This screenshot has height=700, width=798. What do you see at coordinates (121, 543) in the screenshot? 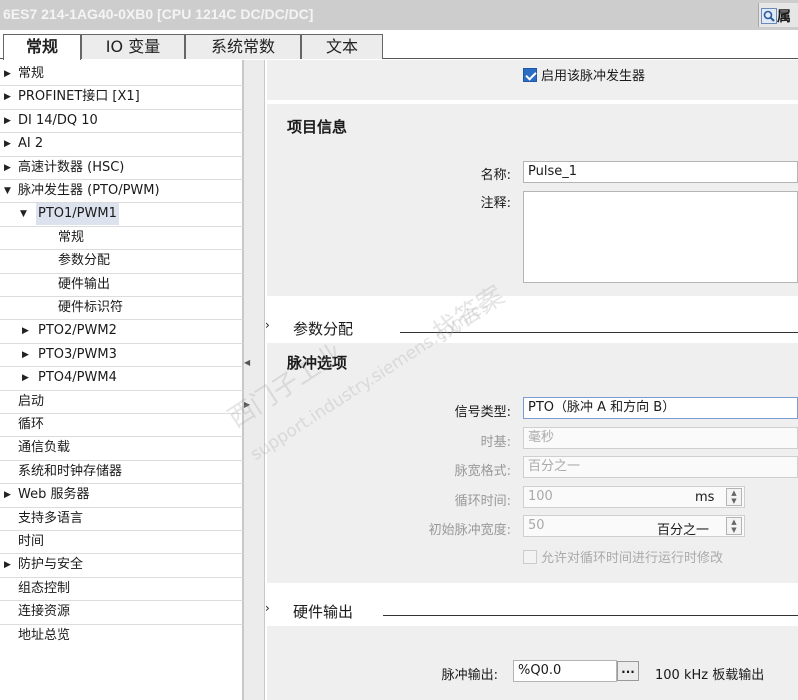
I see `tree-item-time: 时间` at bounding box center [121, 543].